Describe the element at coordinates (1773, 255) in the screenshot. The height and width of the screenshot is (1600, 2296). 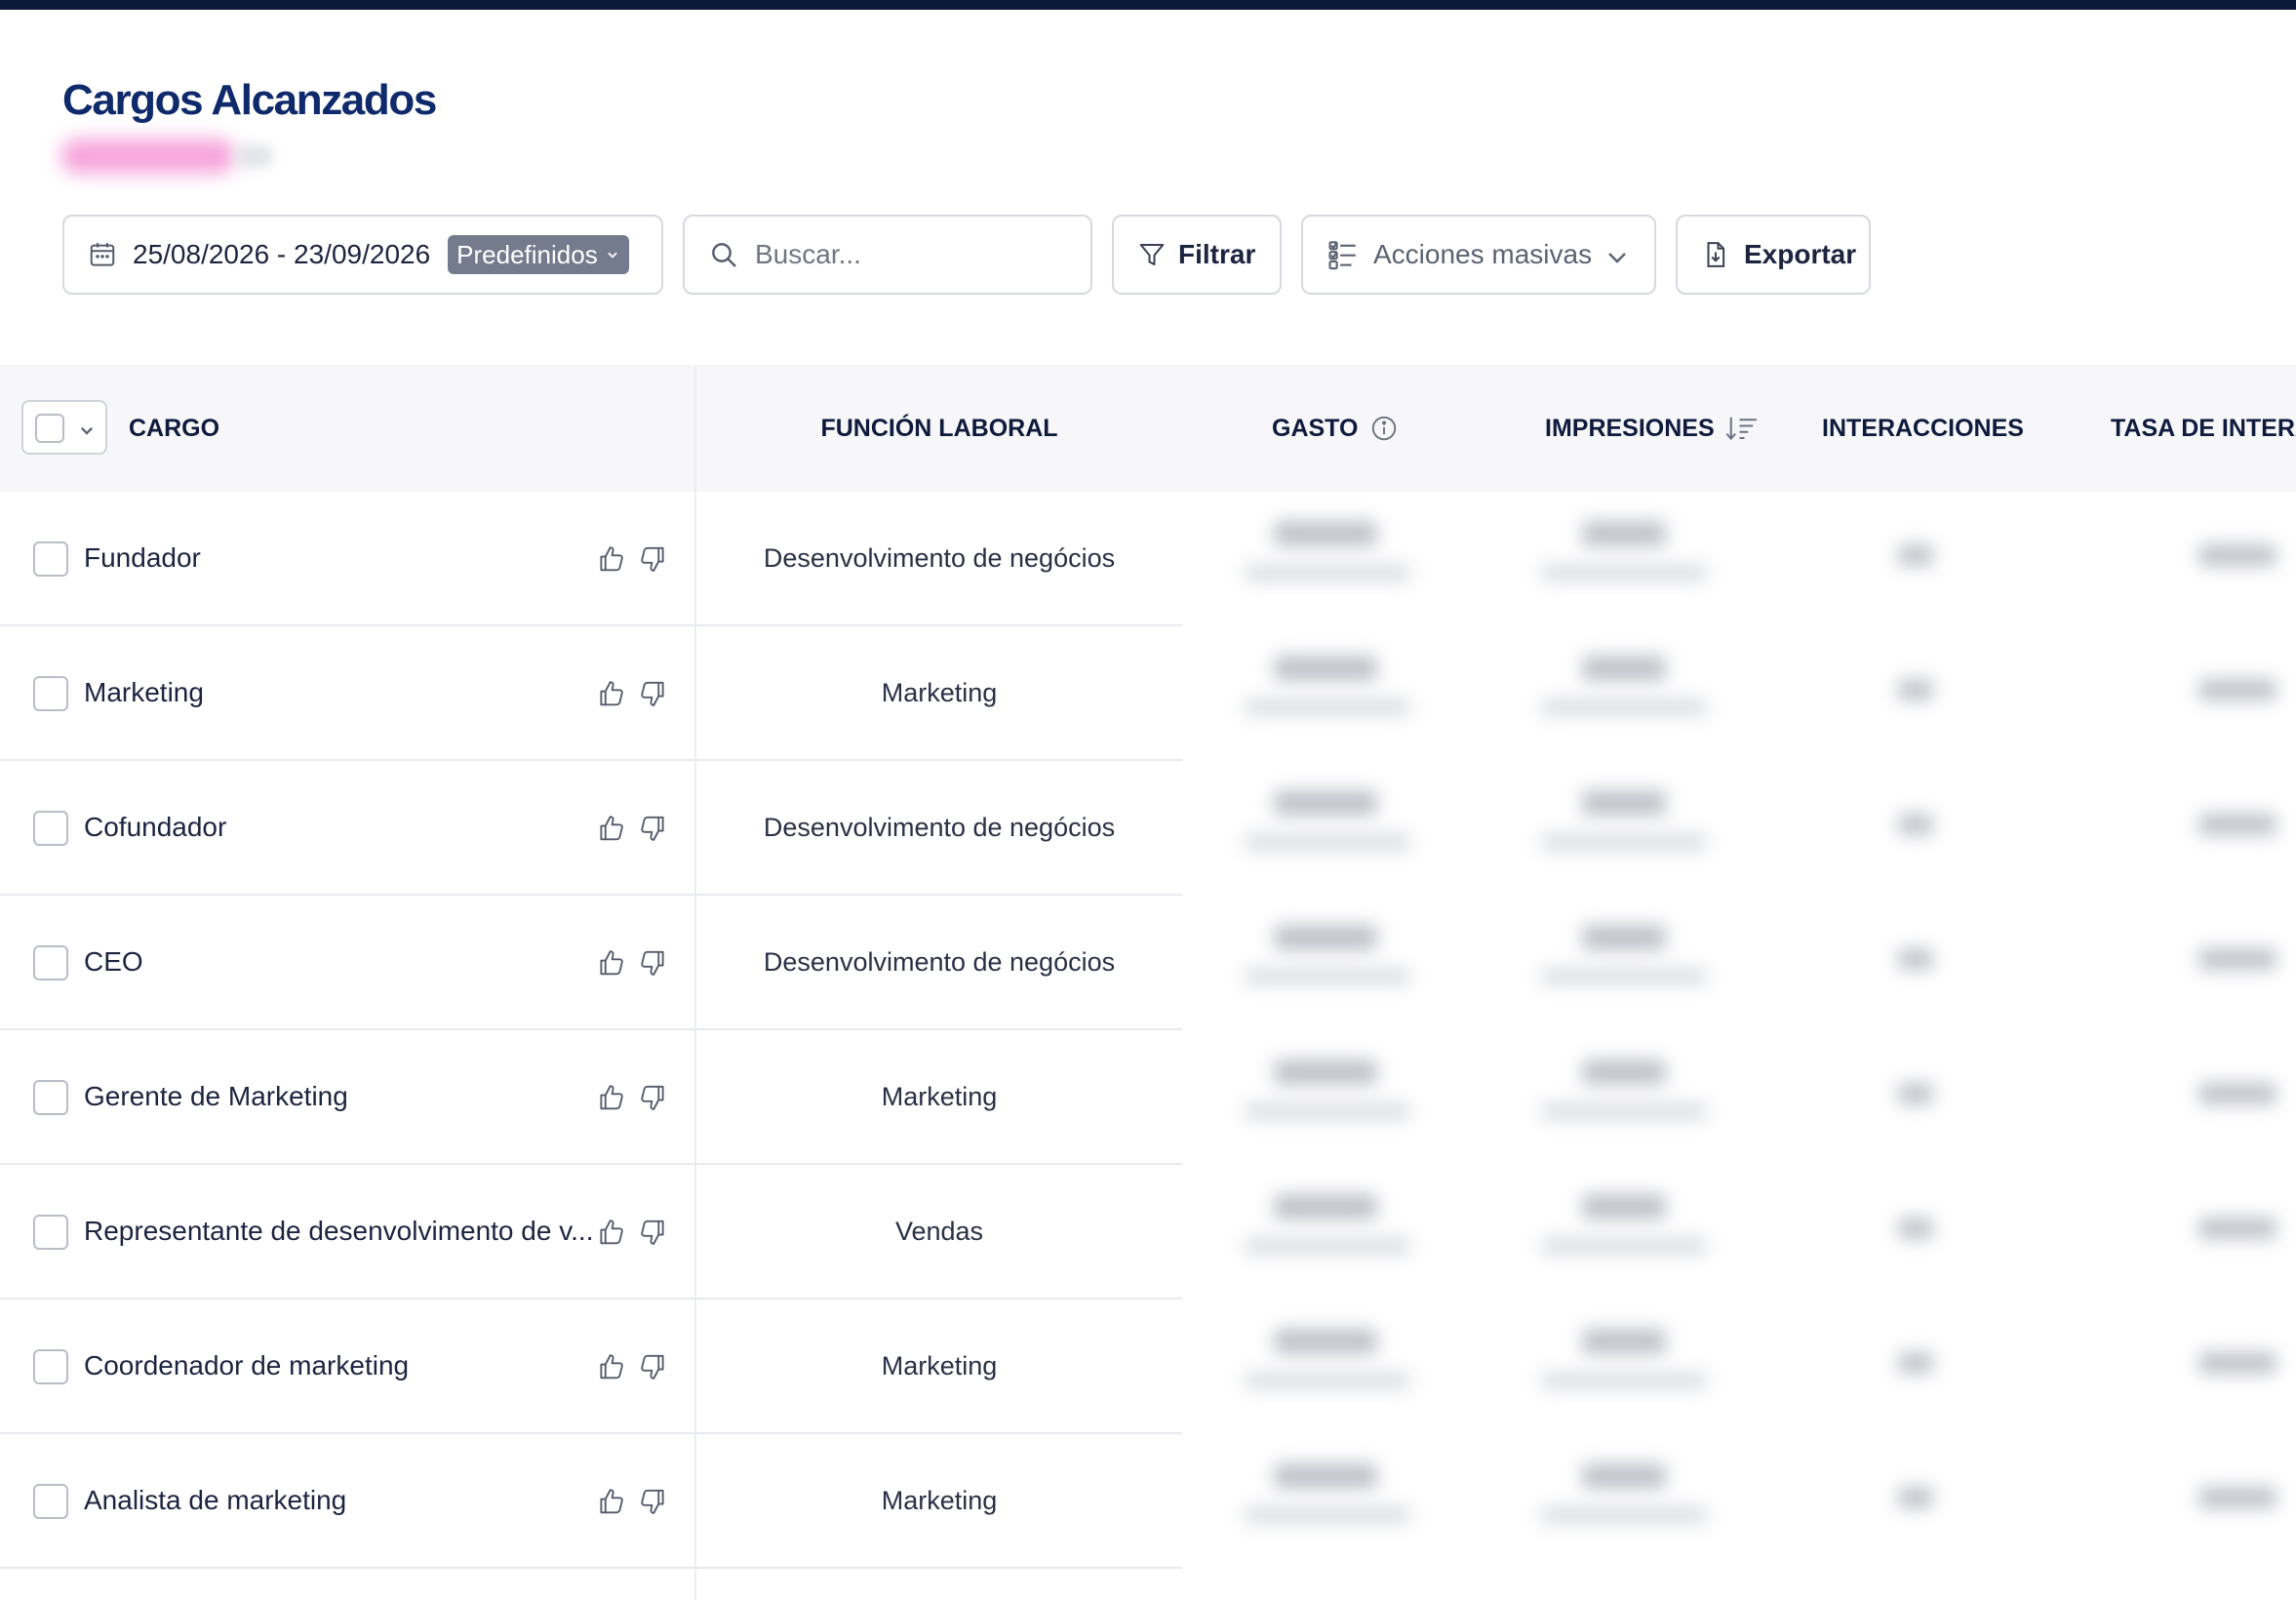
I see `export-button: Exportar` at that location.